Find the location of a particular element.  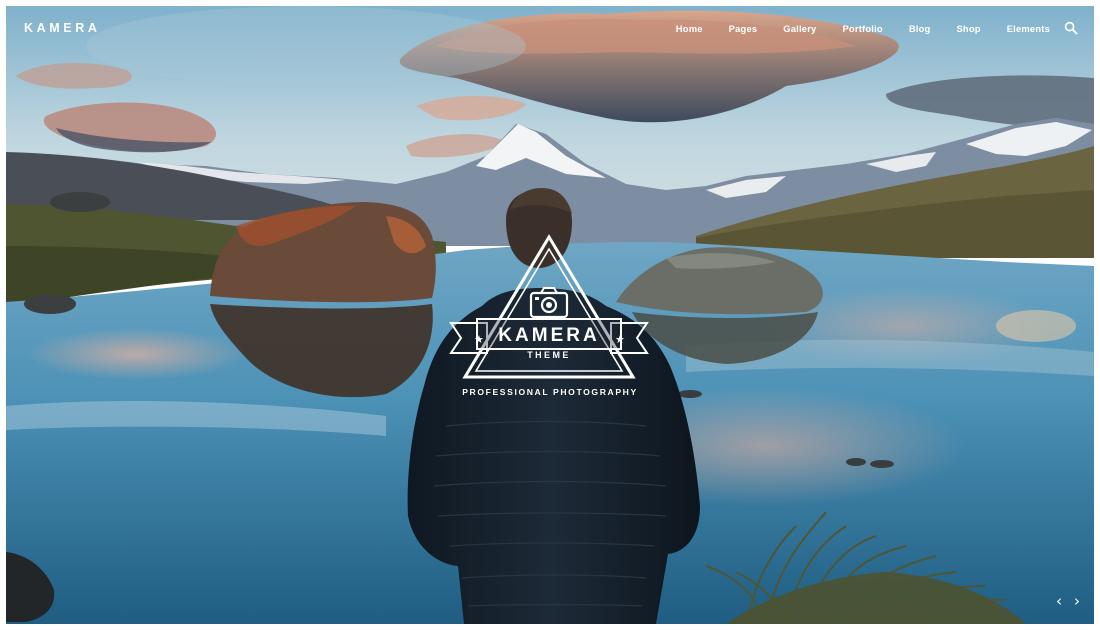

site-logo: KAMERA is located at coordinates (62, 28).